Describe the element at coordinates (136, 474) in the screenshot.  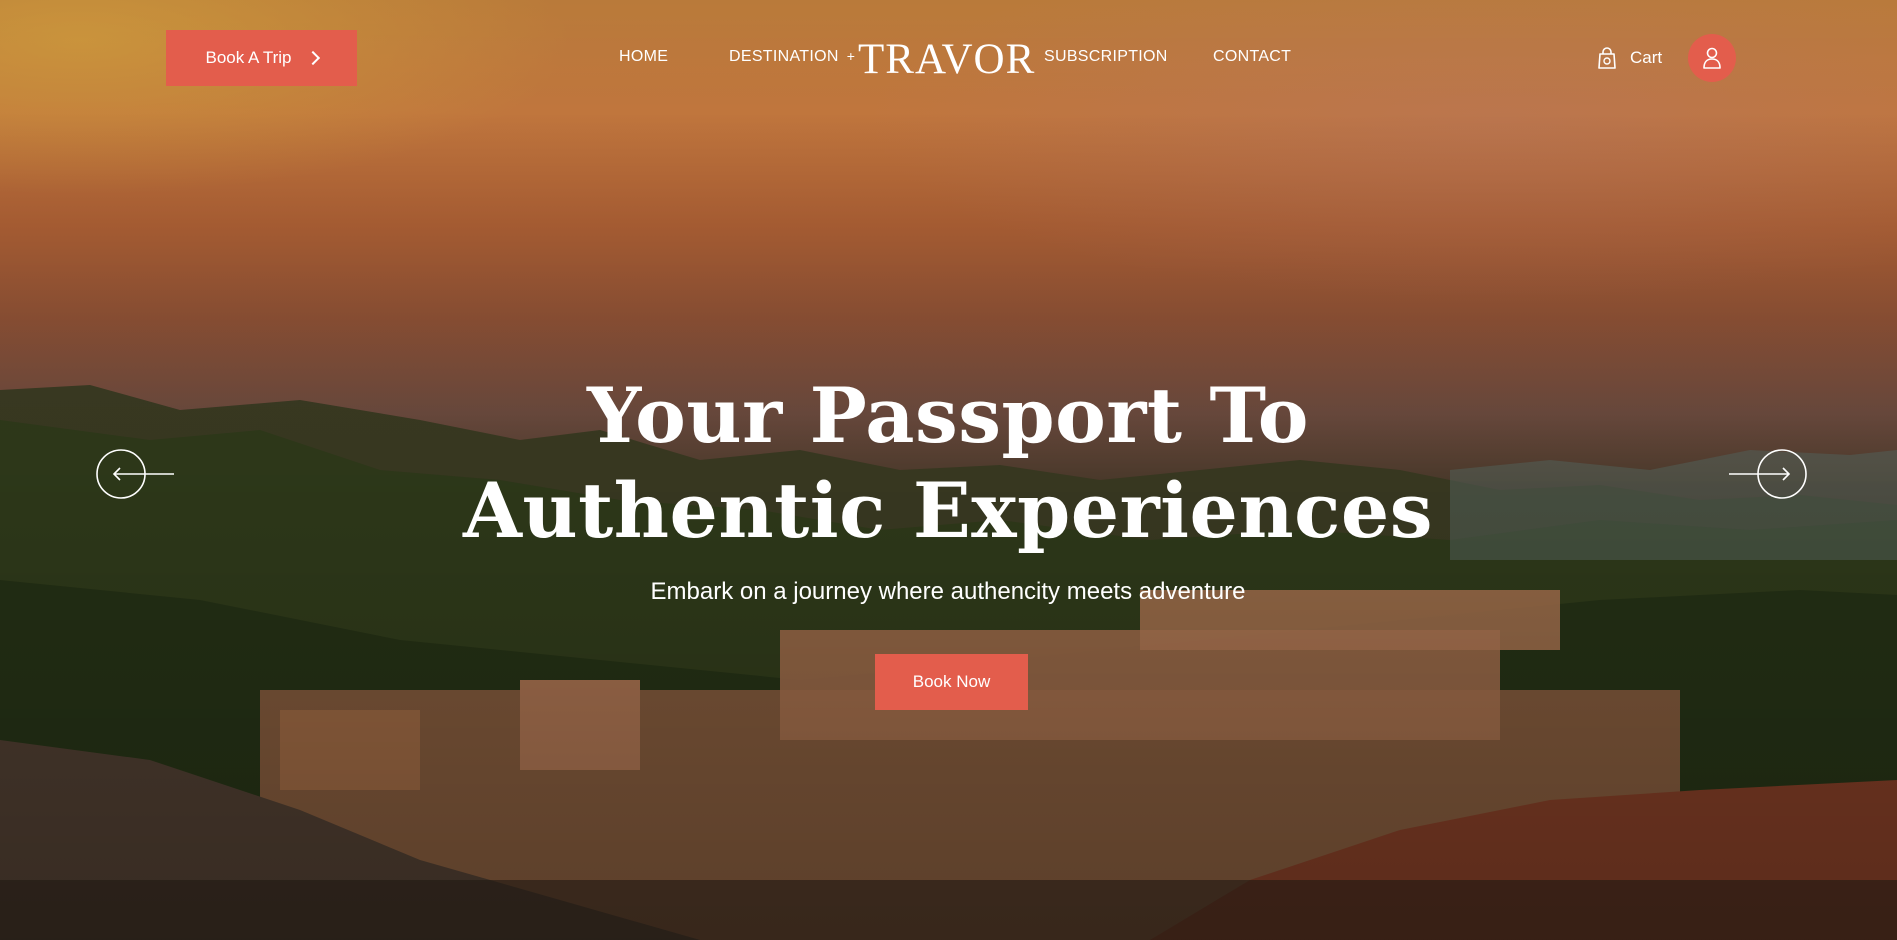
I see `arrow-left-icon` at that location.